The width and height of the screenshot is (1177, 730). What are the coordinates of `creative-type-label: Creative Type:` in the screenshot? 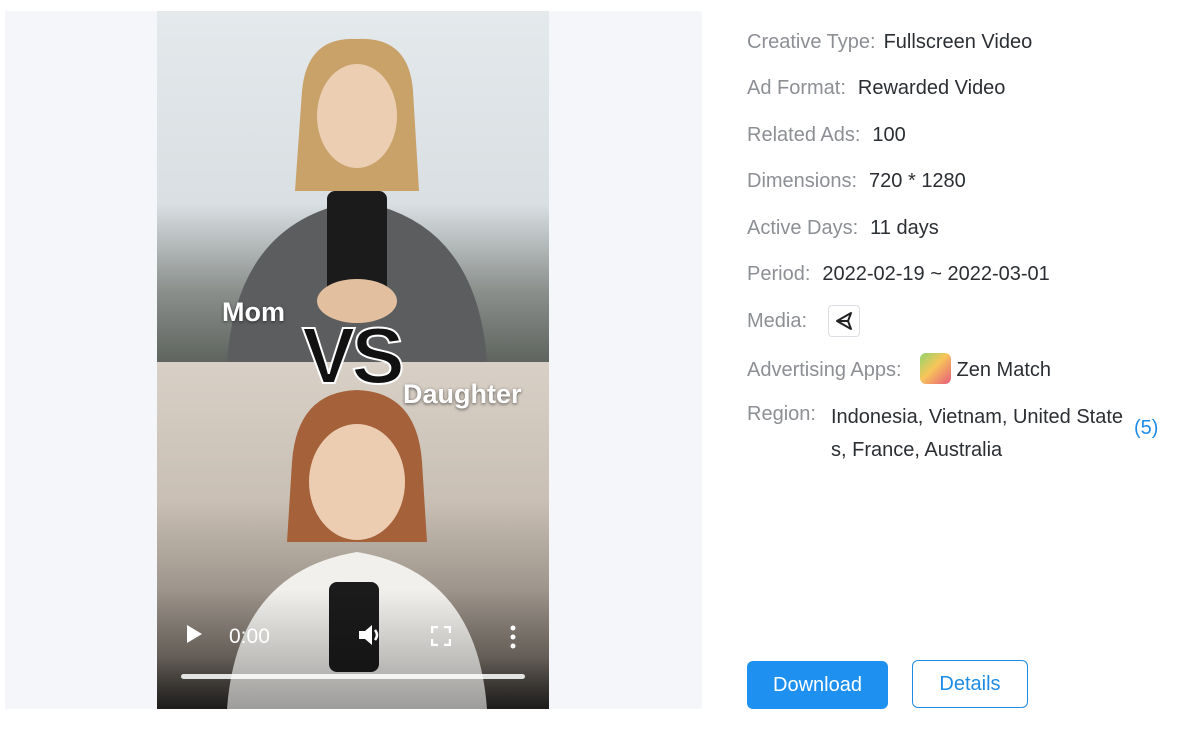 It's located at (811, 42).